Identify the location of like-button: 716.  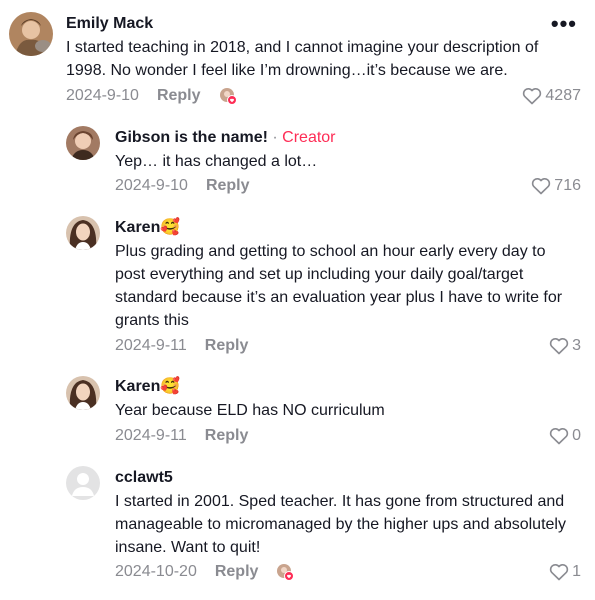
(556, 186).